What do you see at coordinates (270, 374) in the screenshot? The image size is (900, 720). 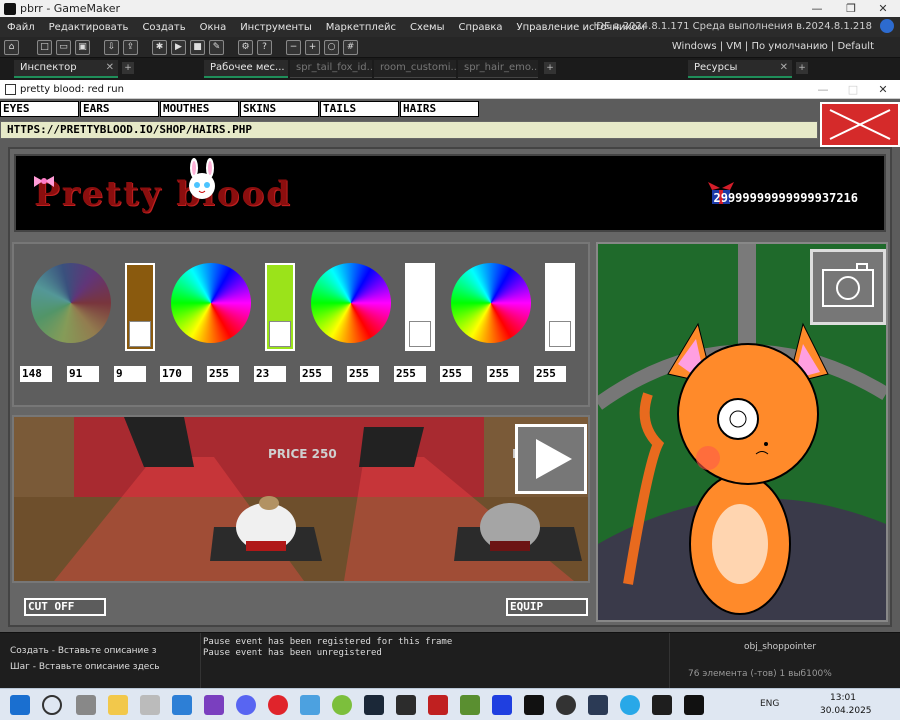 I see `value-field: 23` at bounding box center [270, 374].